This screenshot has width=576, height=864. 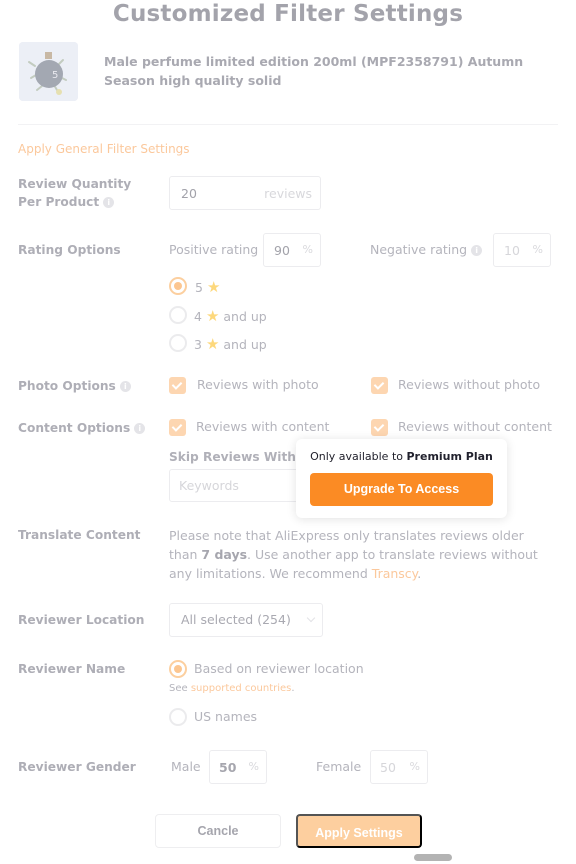 What do you see at coordinates (419, 249) in the screenshot?
I see `negative-rating-text: Negative rating` at bounding box center [419, 249].